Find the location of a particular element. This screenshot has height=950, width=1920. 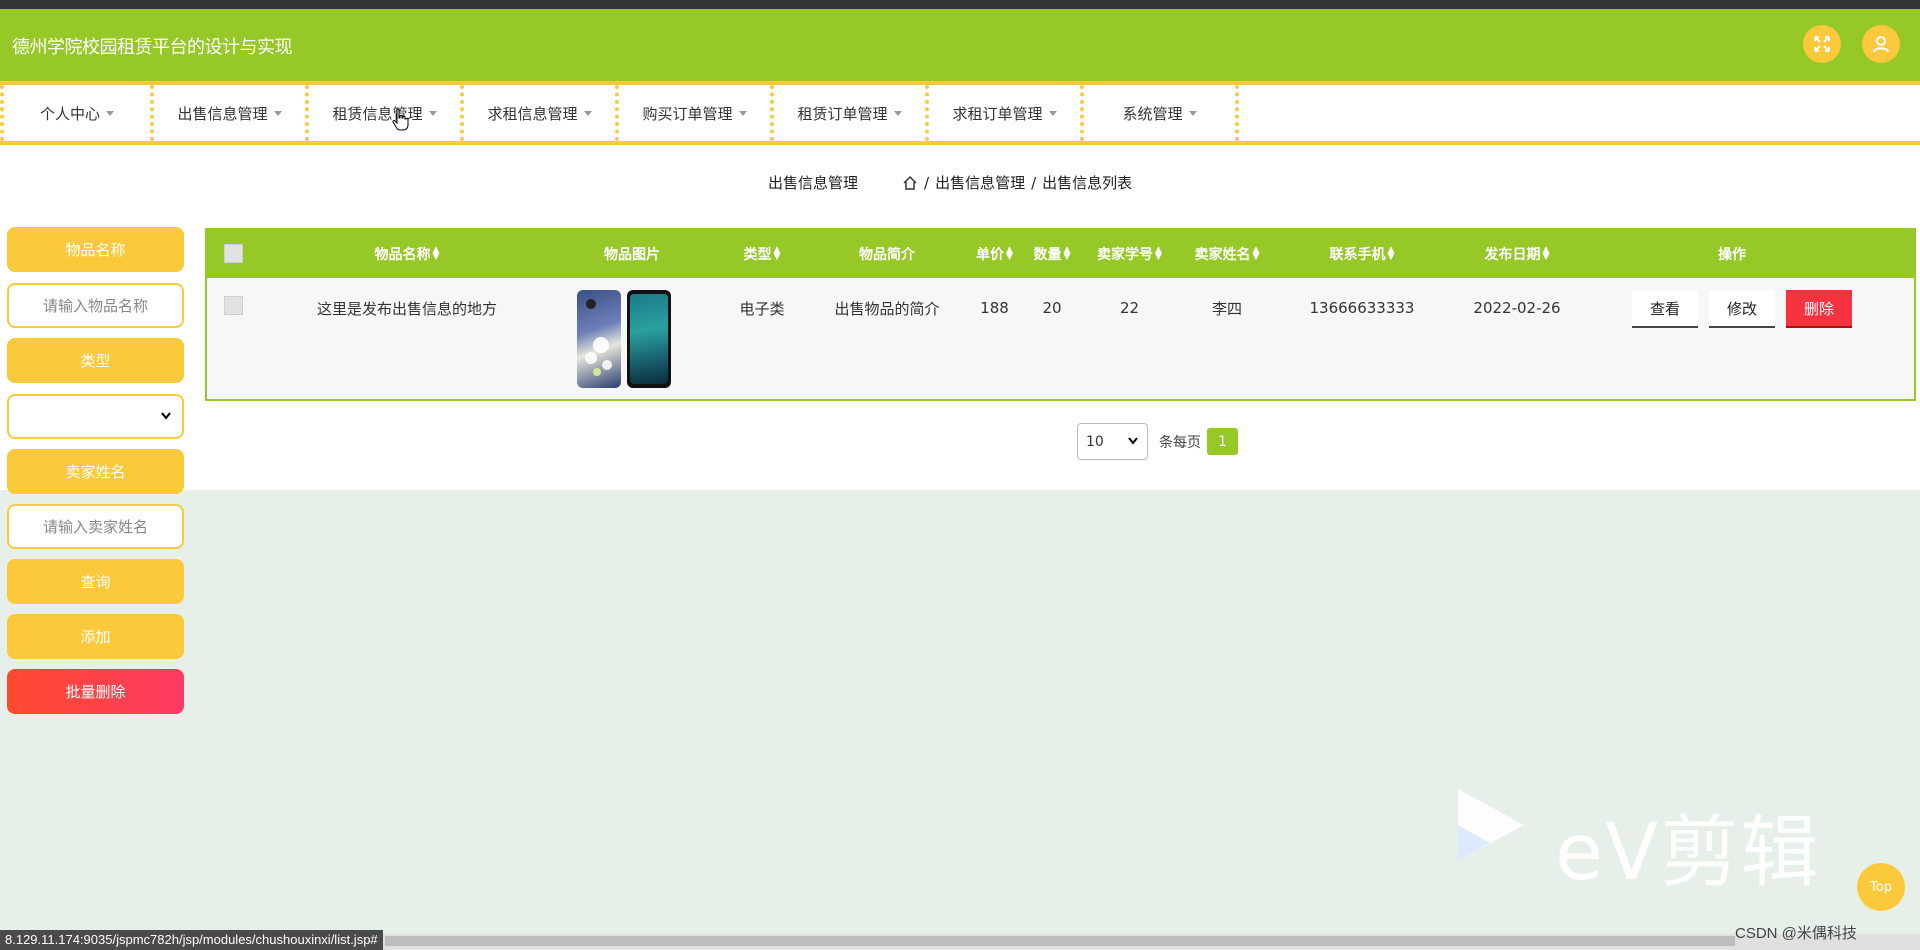

cell-type: 电子类 is located at coordinates (762, 308).